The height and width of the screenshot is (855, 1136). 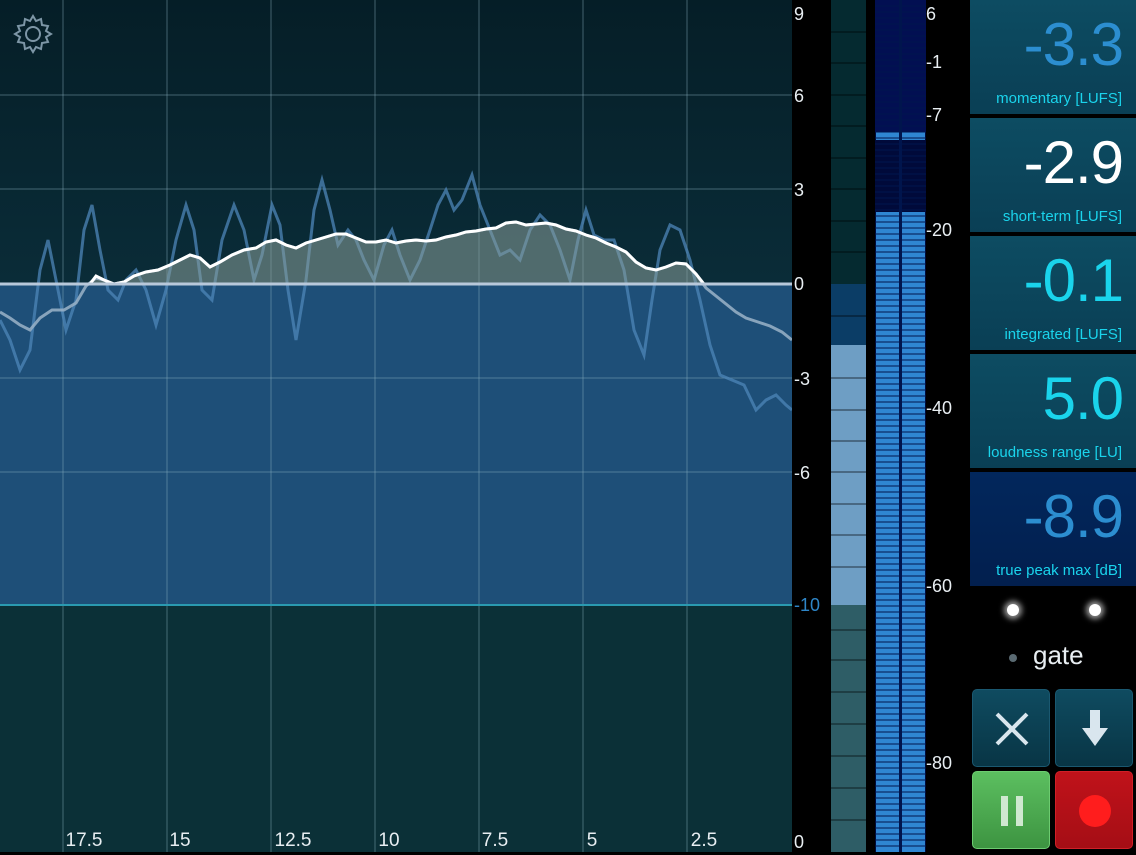 What do you see at coordinates (1073, 162) in the screenshot?
I see `short-term-value: -2.9` at bounding box center [1073, 162].